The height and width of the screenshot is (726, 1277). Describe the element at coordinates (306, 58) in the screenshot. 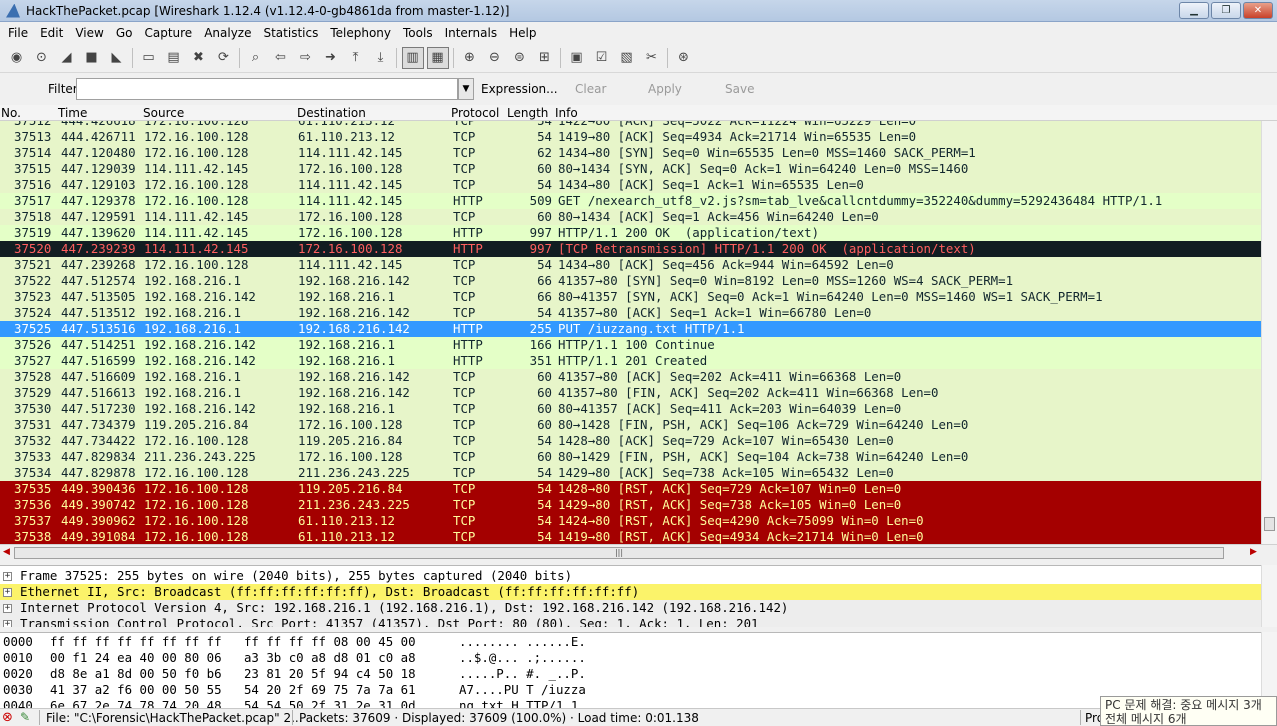

I see `go-forward-button: ⇨` at that location.